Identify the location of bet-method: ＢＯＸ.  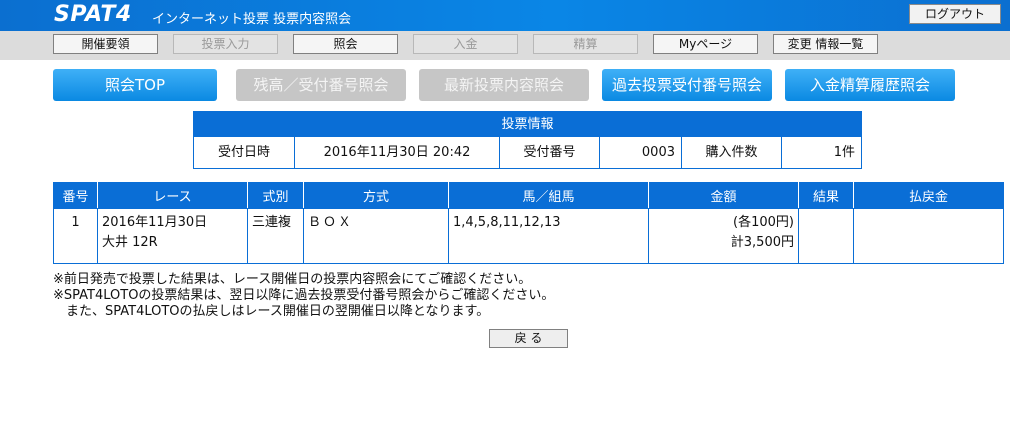
(376, 236).